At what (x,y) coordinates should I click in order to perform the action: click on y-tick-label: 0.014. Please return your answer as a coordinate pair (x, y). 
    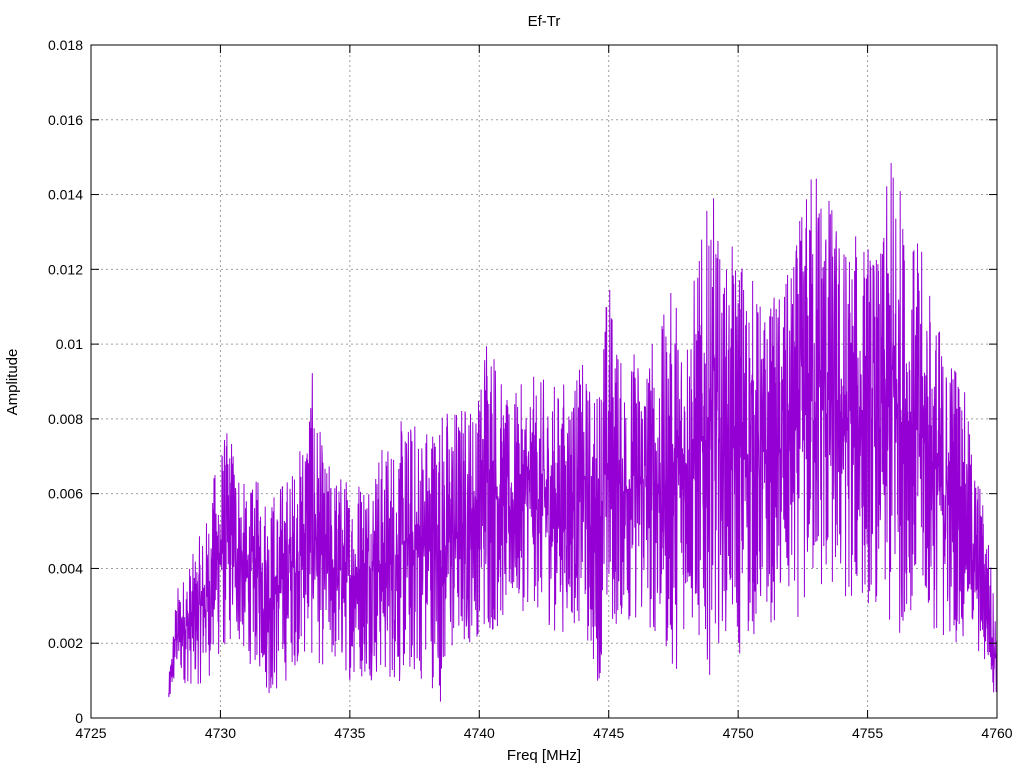
    Looking at the image, I should click on (65, 195).